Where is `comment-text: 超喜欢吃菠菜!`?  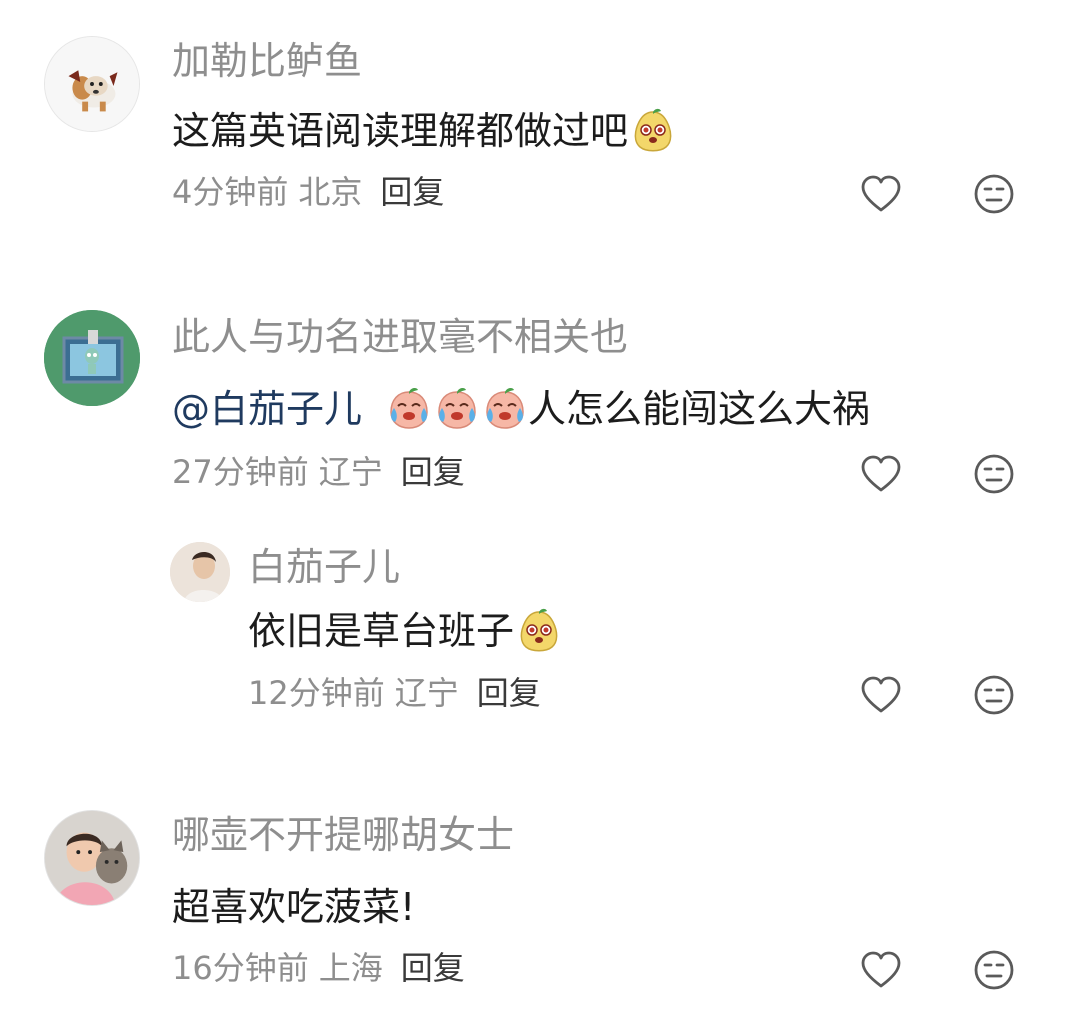 comment-text: 超喜欢吃菠菜! is located at coordinates (293, 907).